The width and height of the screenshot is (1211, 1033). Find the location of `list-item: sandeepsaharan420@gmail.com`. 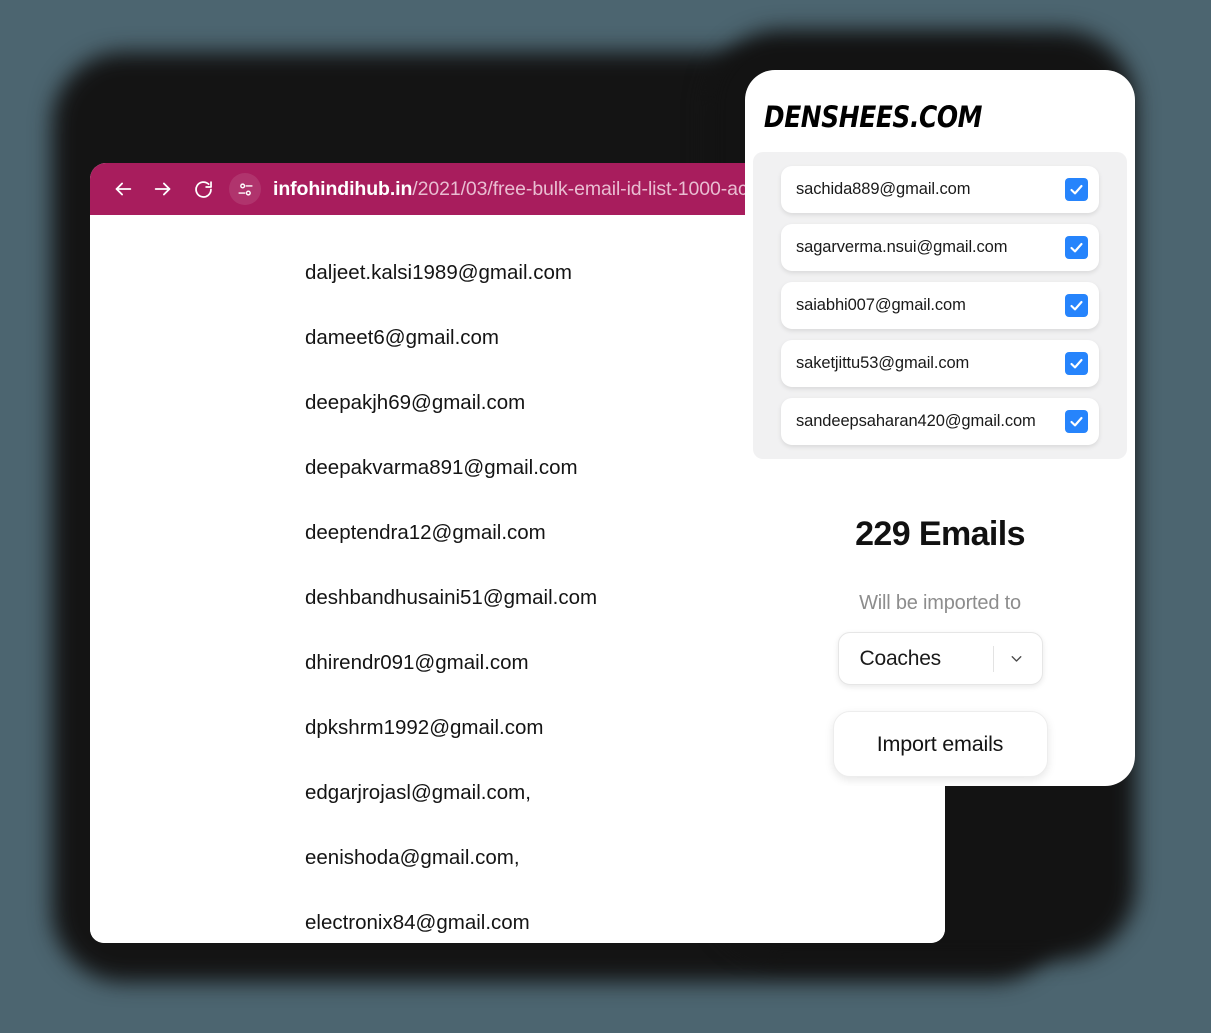

list-item: sandeepsaharan420@gmail.com is located at coordinates (940, 421).